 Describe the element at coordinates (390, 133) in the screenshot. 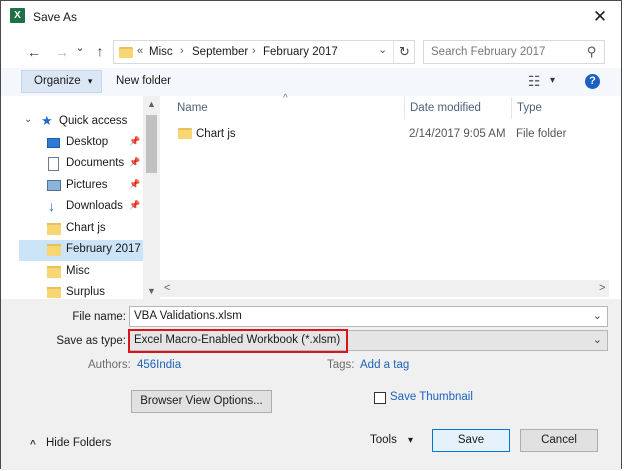

I see `file-row: Chart js 2/14/2017 9:05 AM File folder` at that location.